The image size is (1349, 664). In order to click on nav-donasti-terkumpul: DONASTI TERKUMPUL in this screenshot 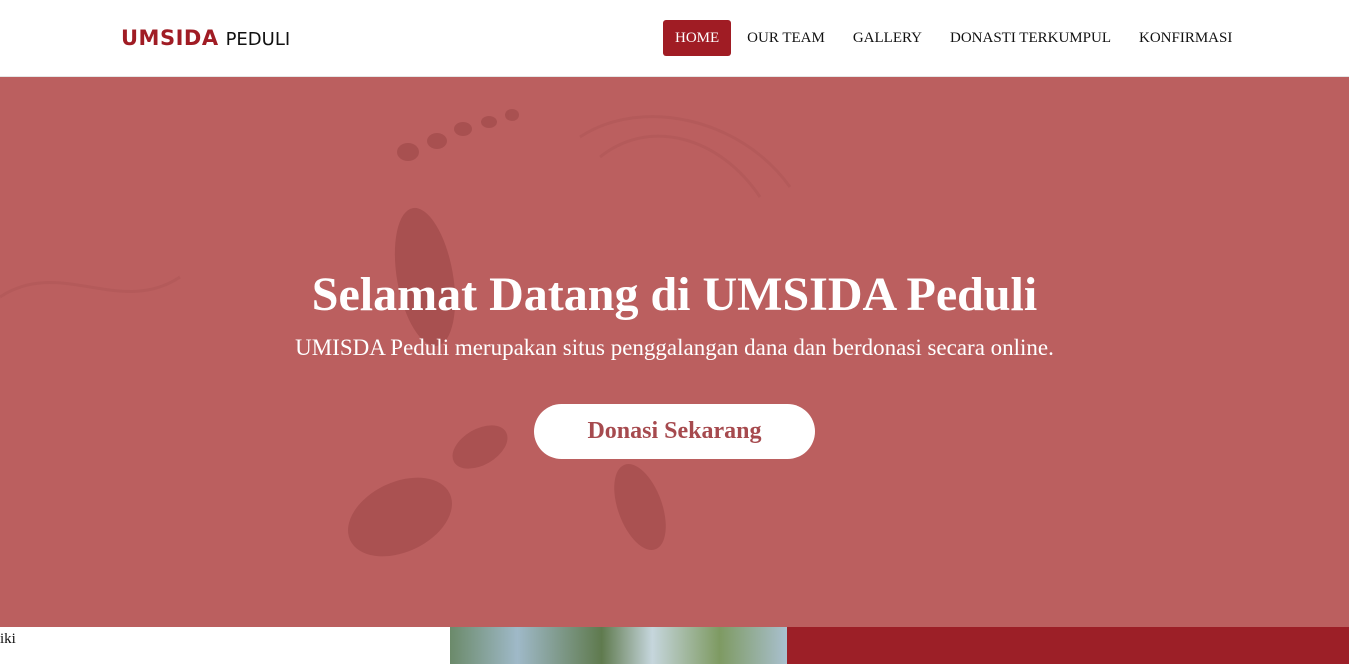, I will do `click(1030, 38)`.